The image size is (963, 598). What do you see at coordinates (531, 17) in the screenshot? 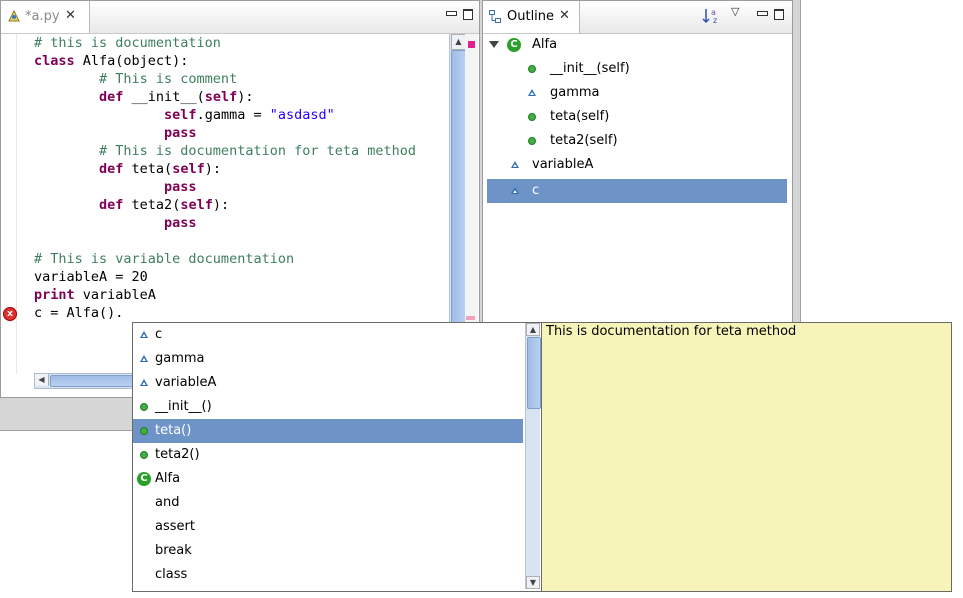
I see `outline-tab: Outline ✕` at bounding box center [531, 17].